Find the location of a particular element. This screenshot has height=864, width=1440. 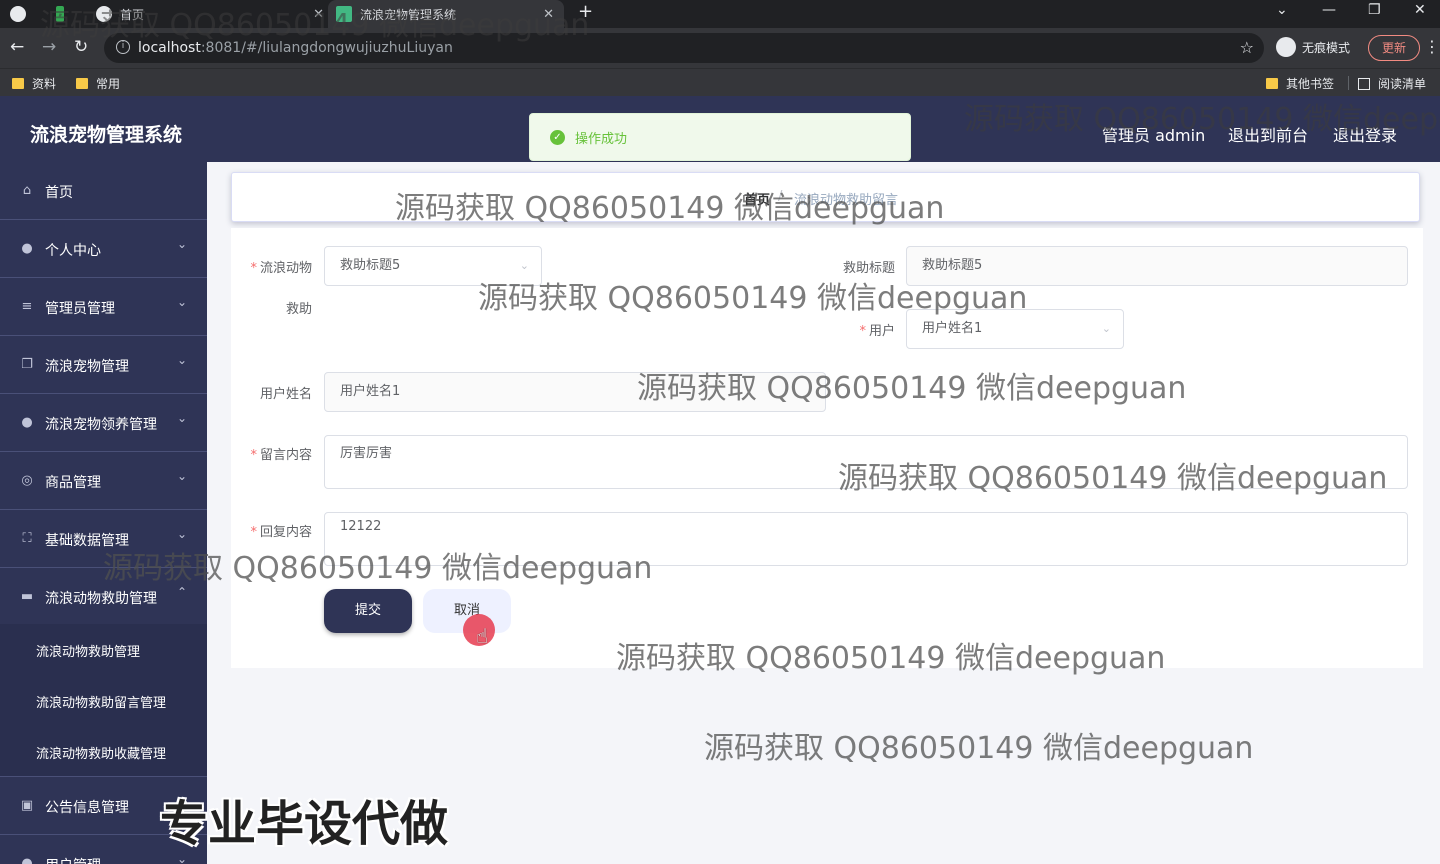

restore-icon: ❐ is located at coordinates (1374, 10).